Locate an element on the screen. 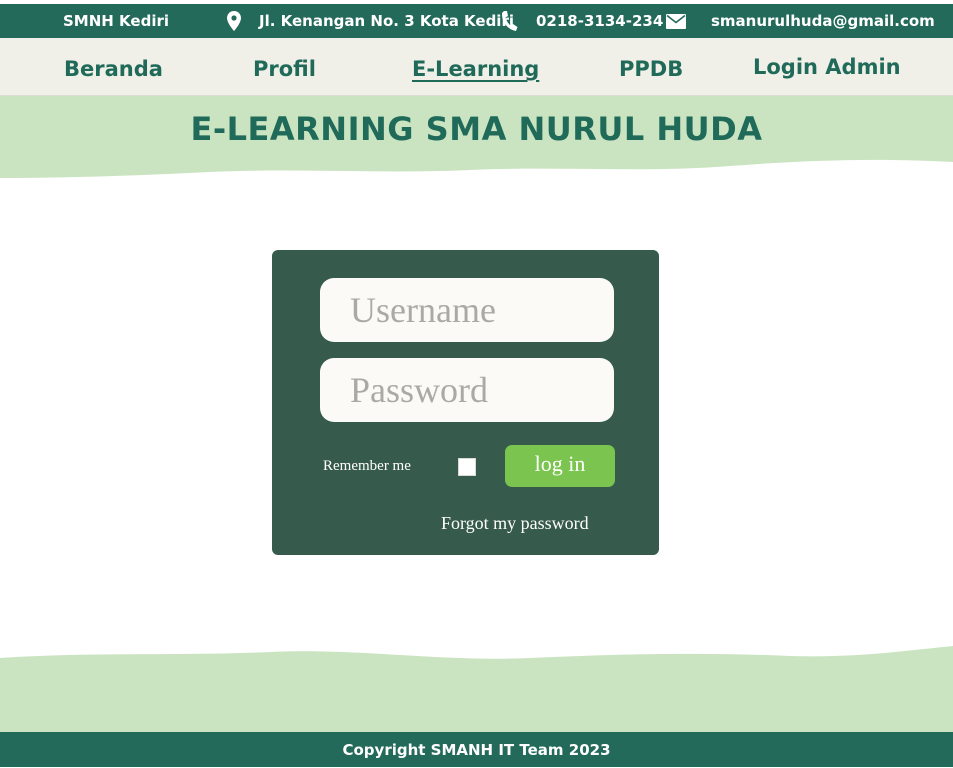 This screenshot has height=768, width=953. mail-icon is located at coordinates (676, 21).